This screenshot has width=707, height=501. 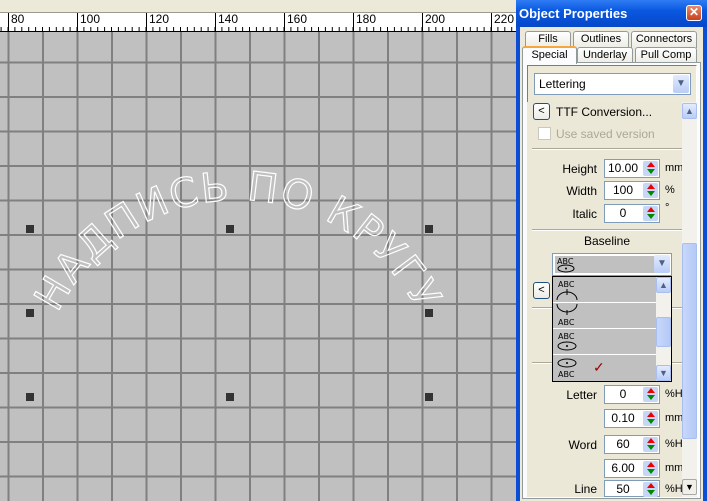 I want to click on italic-unit: °, so click(x=667, y=208).